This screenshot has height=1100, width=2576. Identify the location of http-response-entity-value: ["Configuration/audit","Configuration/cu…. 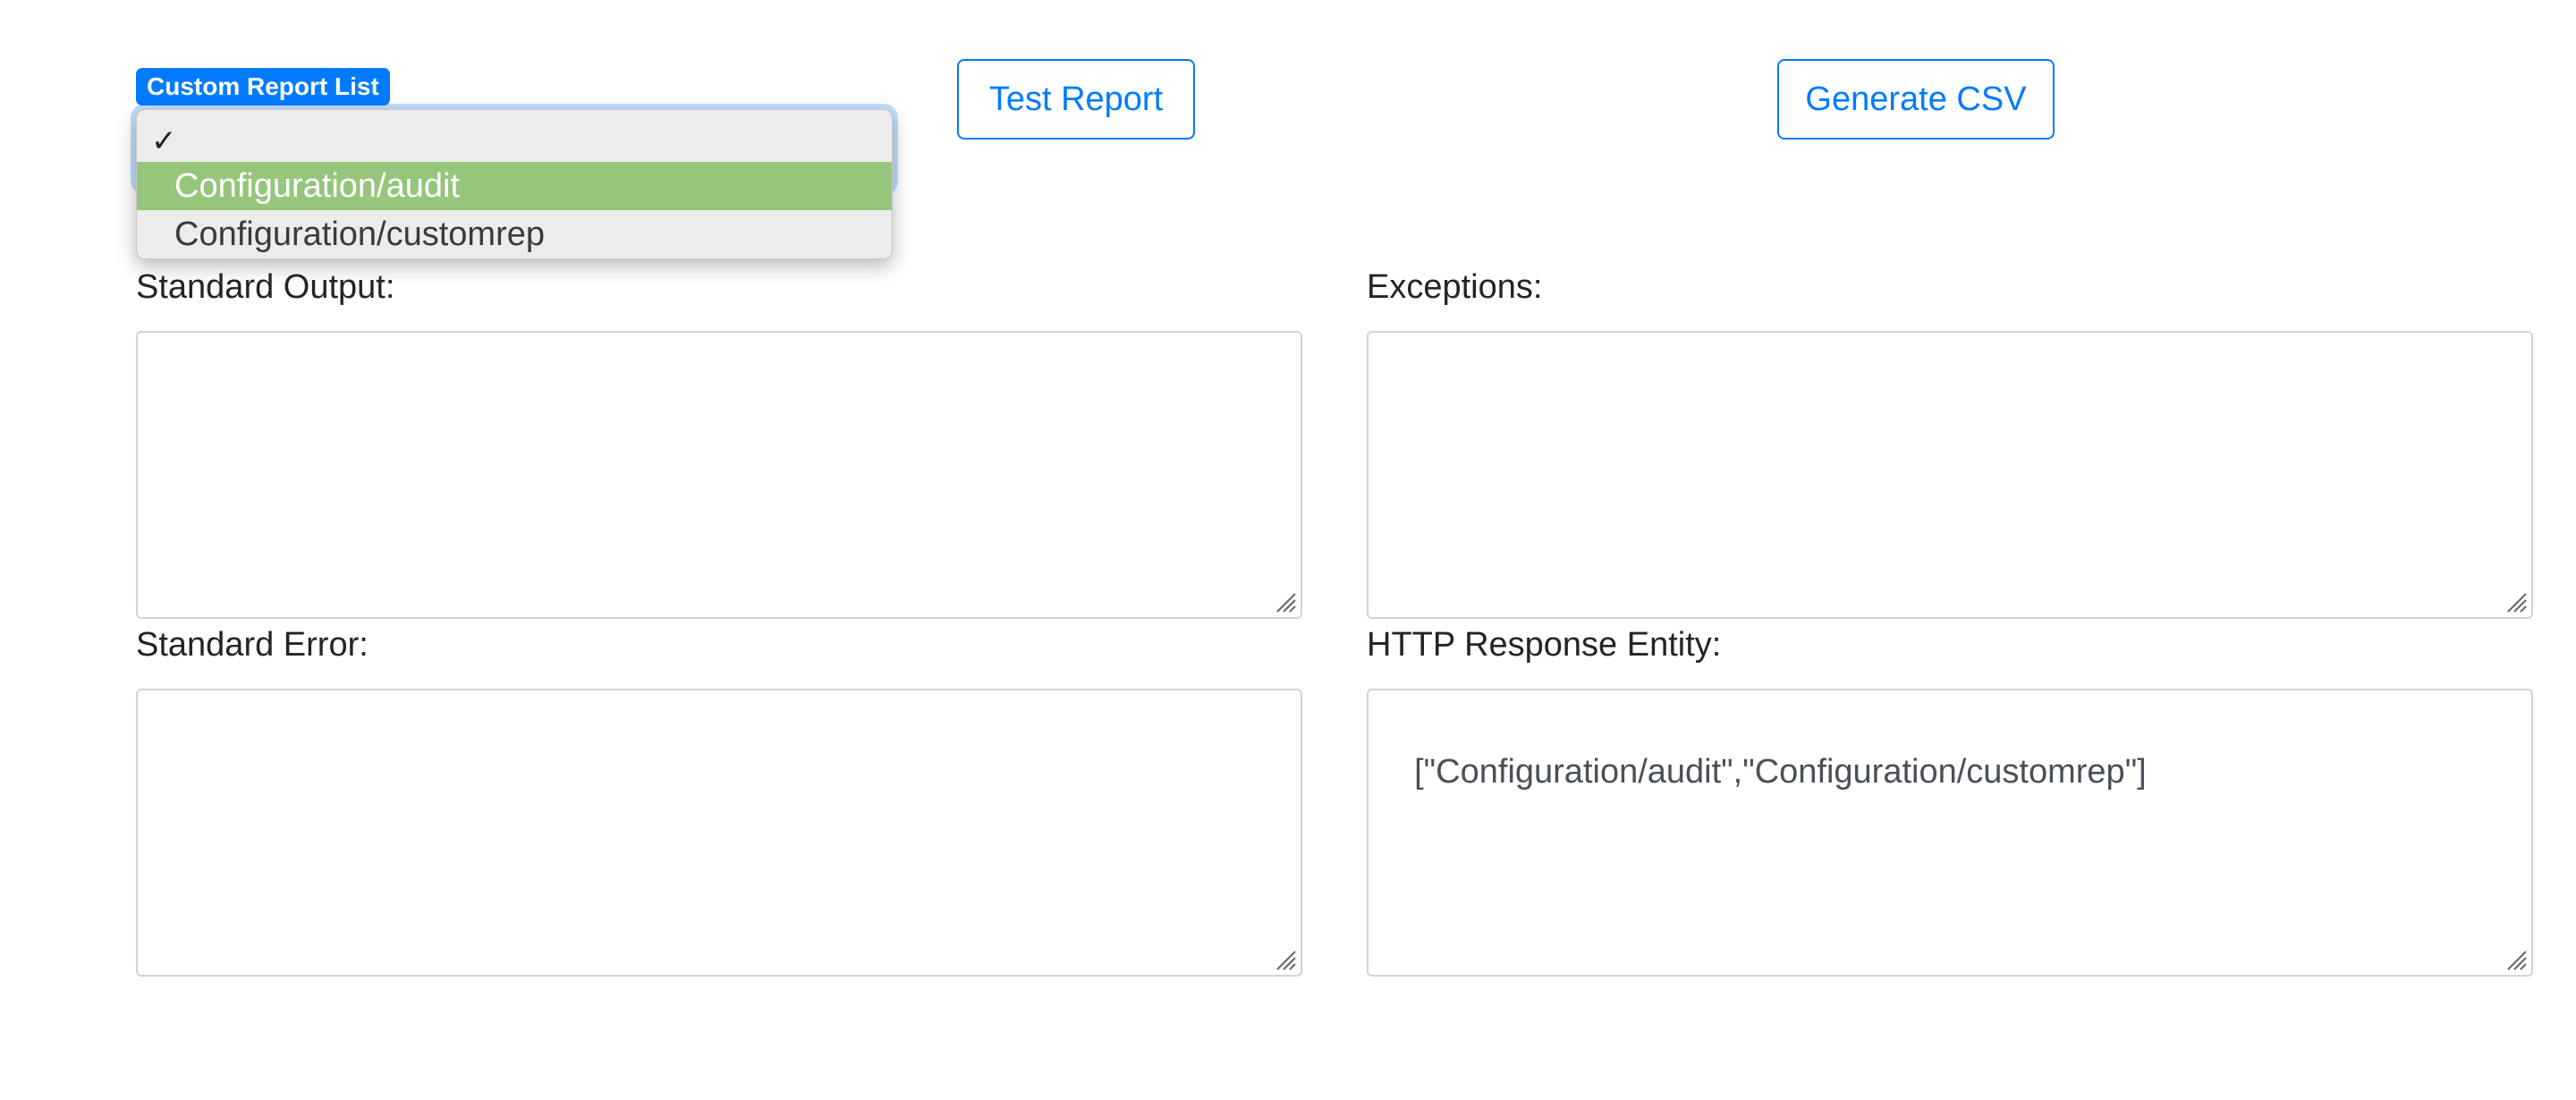
(1780, 772).